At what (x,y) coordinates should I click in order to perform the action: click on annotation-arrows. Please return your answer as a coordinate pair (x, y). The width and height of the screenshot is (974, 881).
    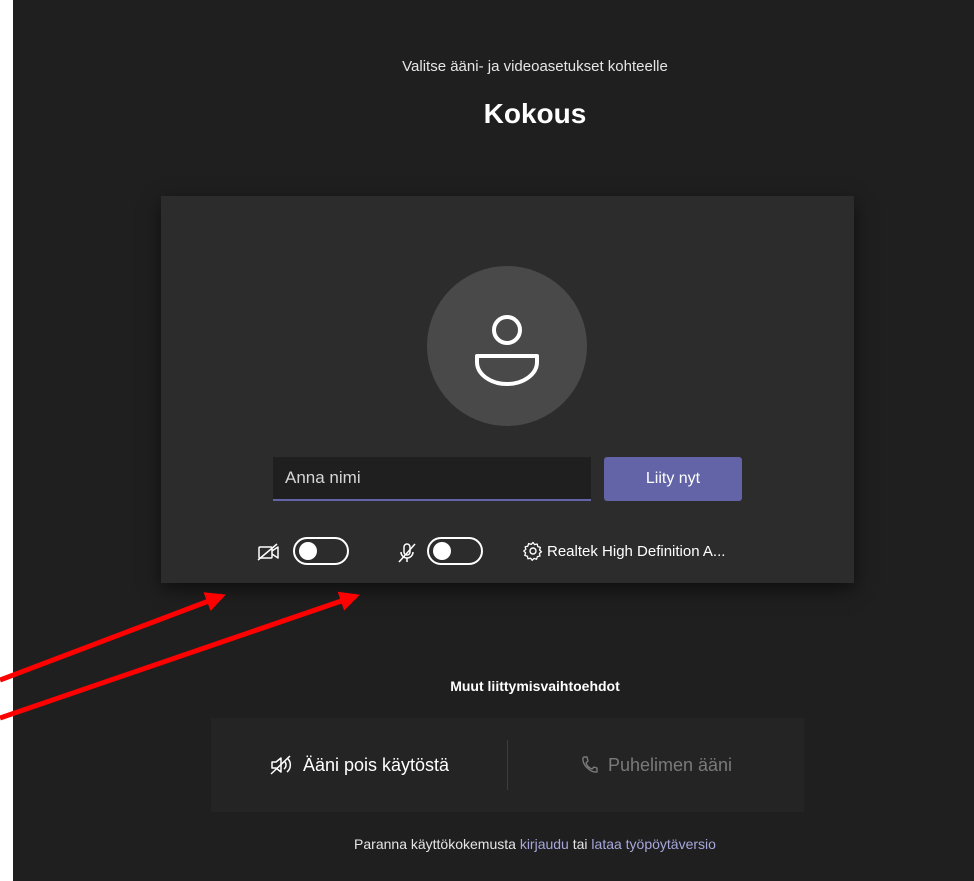
    Looking at the image, I should click on (180, 656).